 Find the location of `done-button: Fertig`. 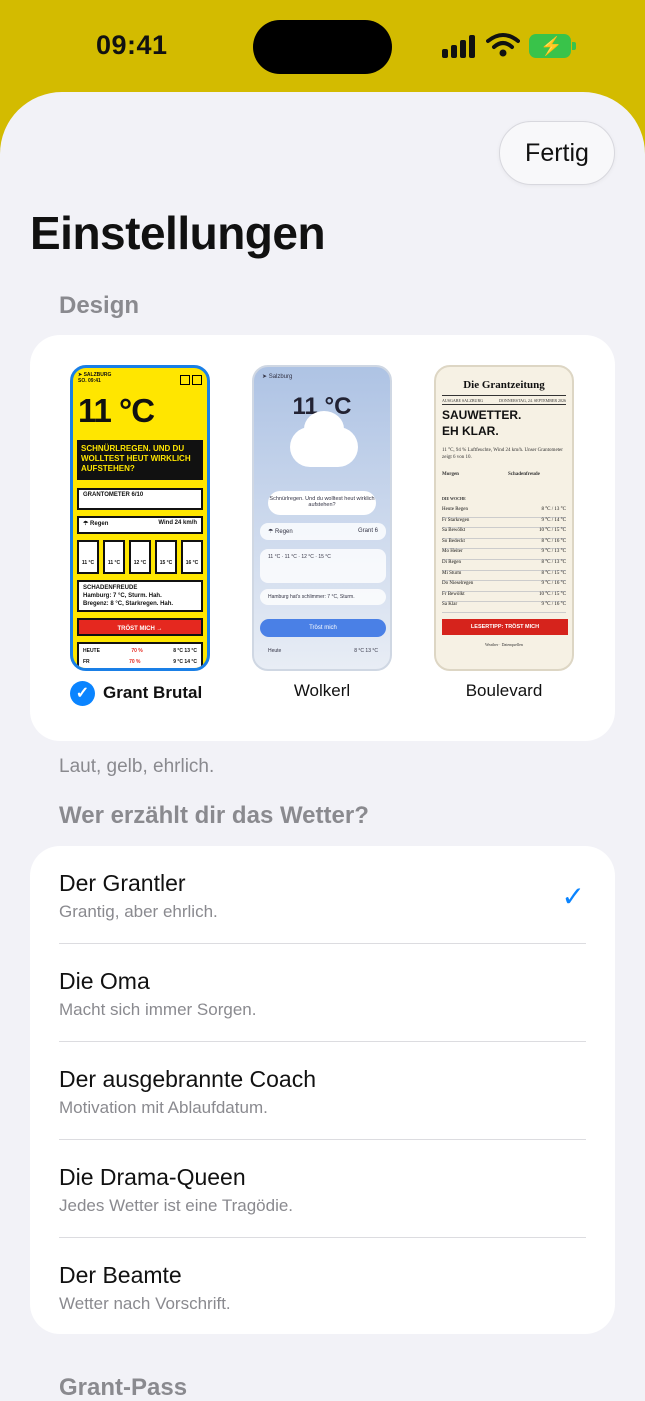

done-button: Fertig is located at coordinates (557, 153).